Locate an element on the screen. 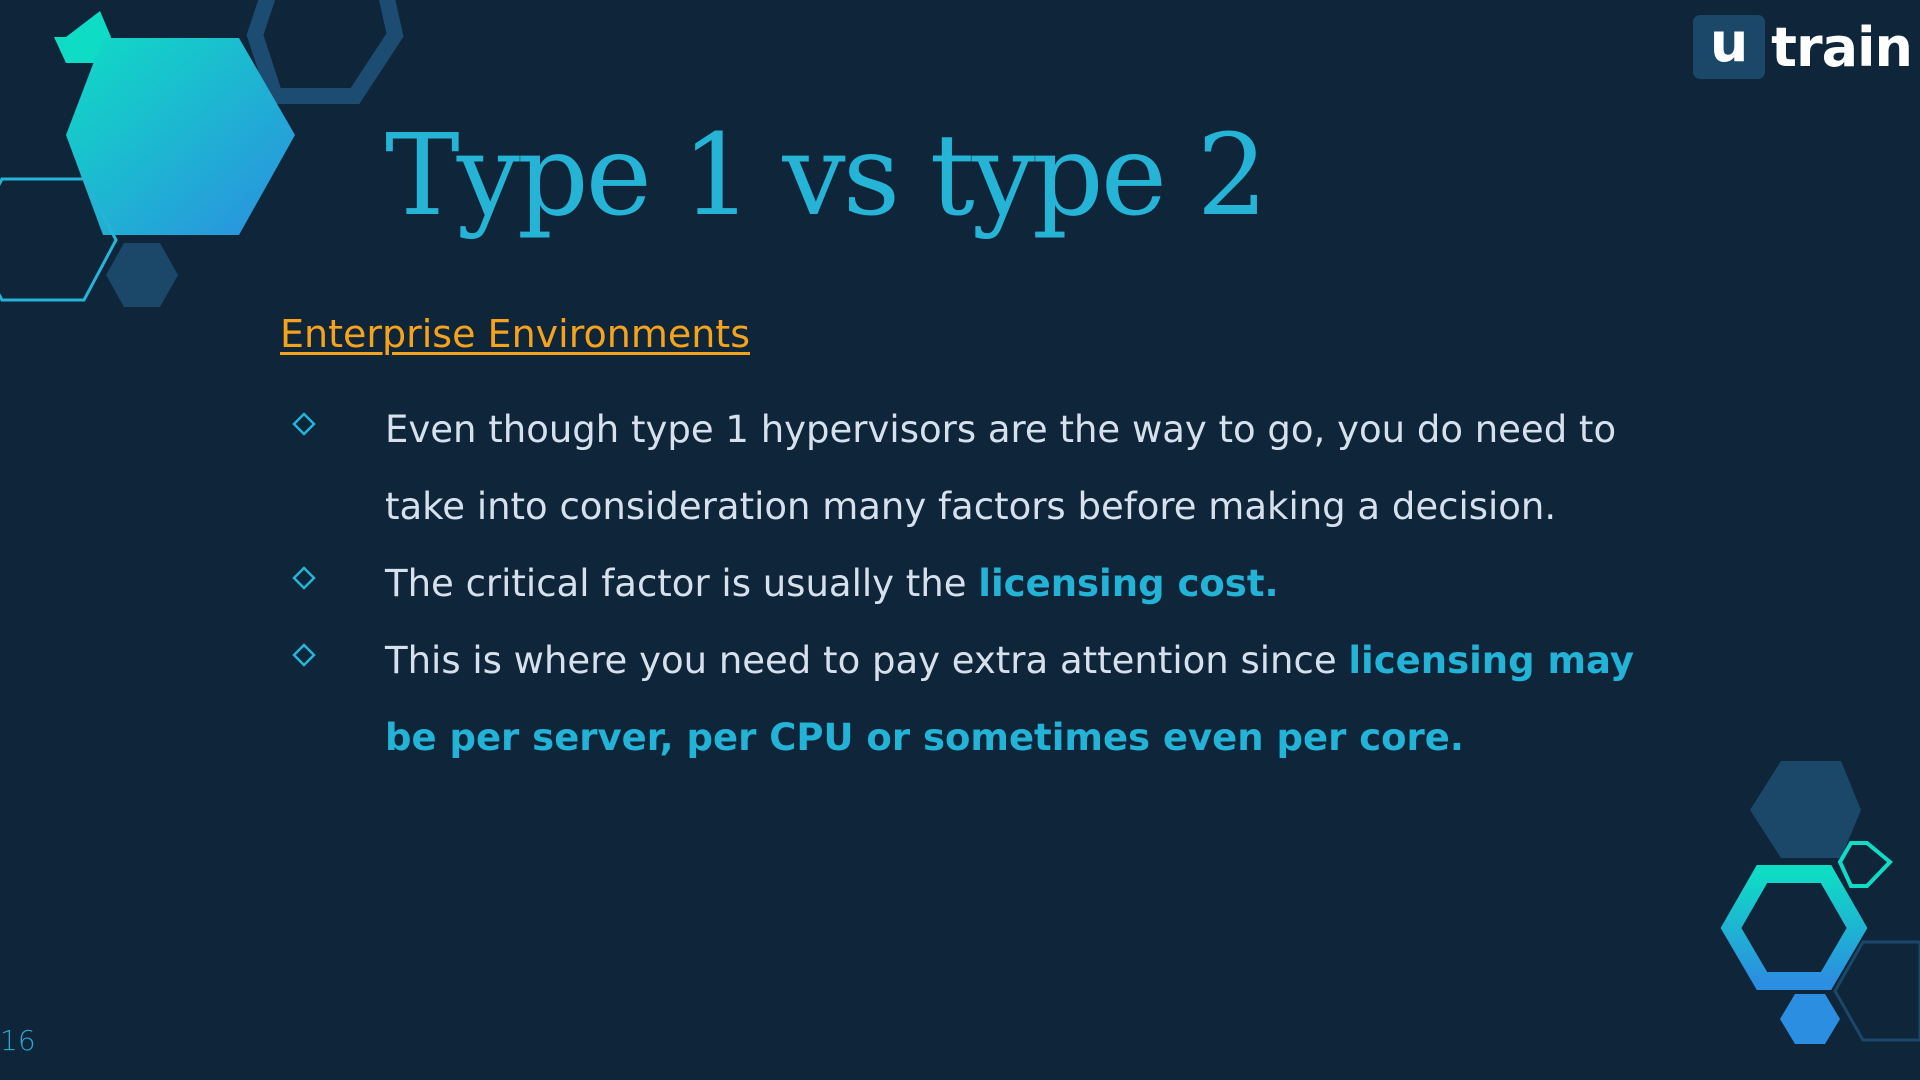  logo-wordmark: train is located at coordinates (1842, 47).